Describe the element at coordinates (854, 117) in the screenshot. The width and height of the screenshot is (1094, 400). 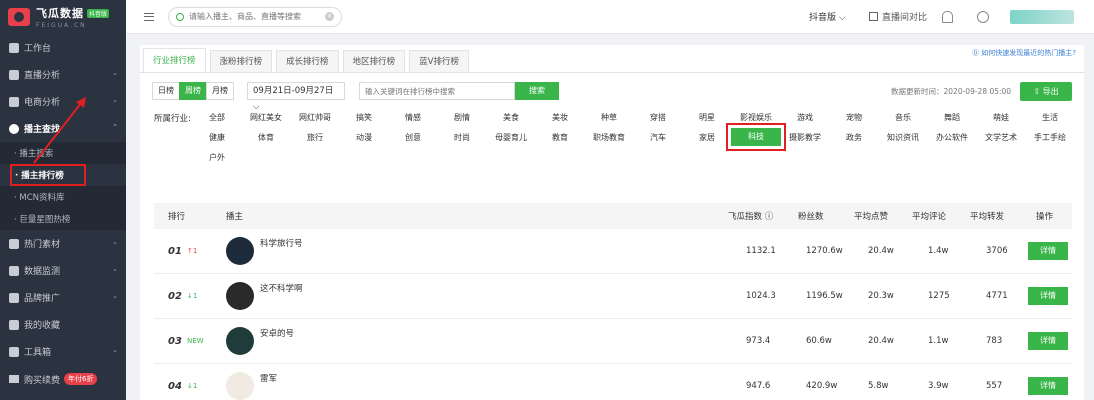
I see `industry-option: 宠物` at that location.